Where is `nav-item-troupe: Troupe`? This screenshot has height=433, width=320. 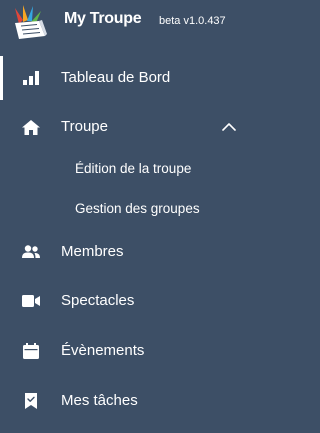
nav-item-troupe: Troupe is located at coordinates (122, 127).